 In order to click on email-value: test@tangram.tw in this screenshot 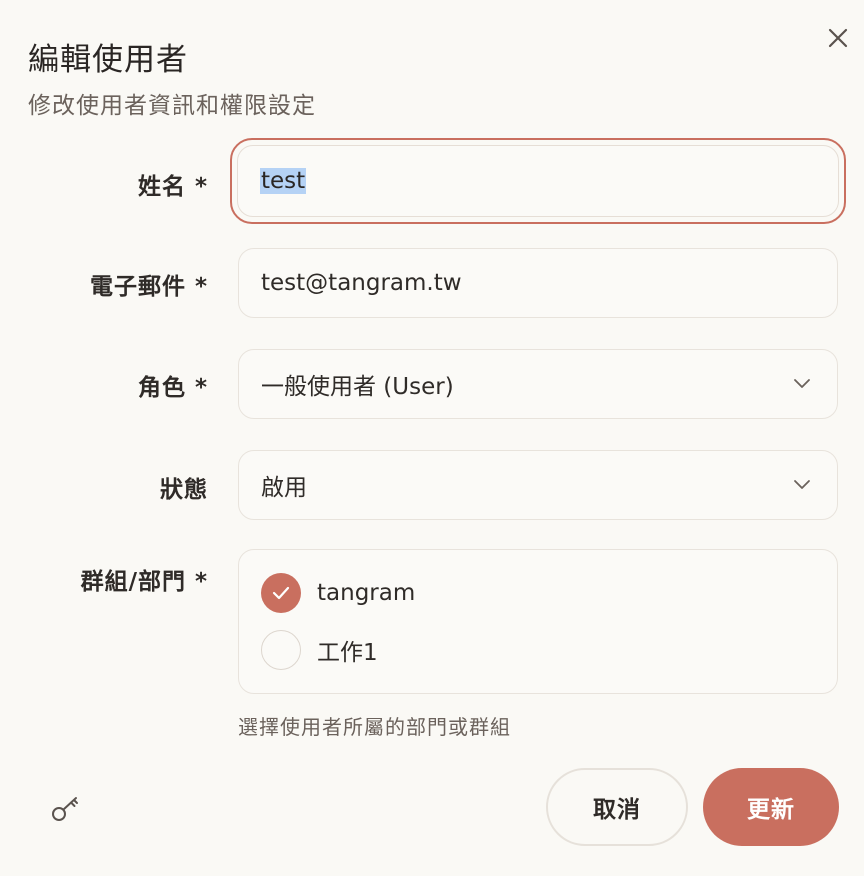, I will do `click(361, 283)`.